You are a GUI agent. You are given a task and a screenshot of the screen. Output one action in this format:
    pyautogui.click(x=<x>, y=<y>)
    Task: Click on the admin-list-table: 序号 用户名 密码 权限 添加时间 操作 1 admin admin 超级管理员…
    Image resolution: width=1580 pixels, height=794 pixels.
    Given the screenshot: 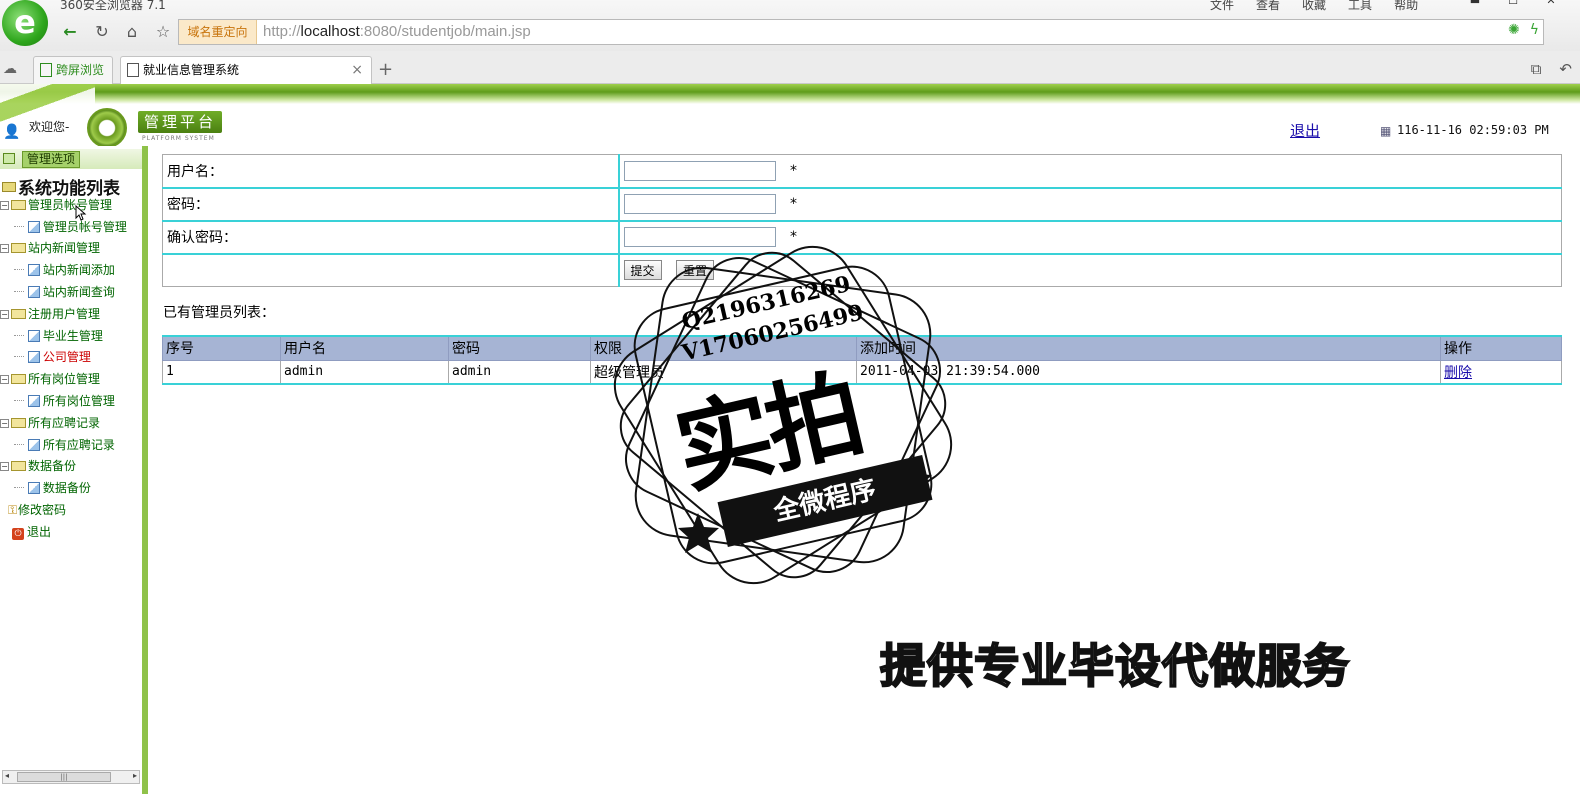 What is the action you would take?
    pyautogui.click(x=862, y=360)
    